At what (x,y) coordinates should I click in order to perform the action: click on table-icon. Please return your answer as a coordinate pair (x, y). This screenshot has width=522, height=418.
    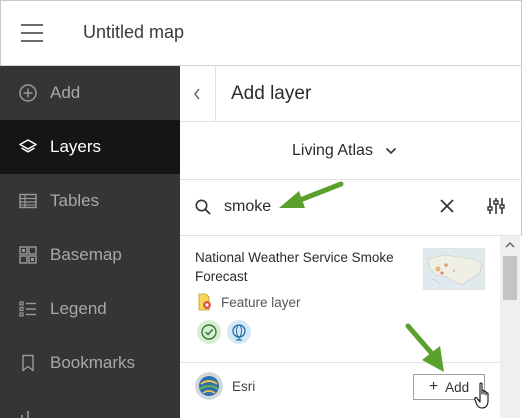
    Looking at the image, I should click on (28, 201).